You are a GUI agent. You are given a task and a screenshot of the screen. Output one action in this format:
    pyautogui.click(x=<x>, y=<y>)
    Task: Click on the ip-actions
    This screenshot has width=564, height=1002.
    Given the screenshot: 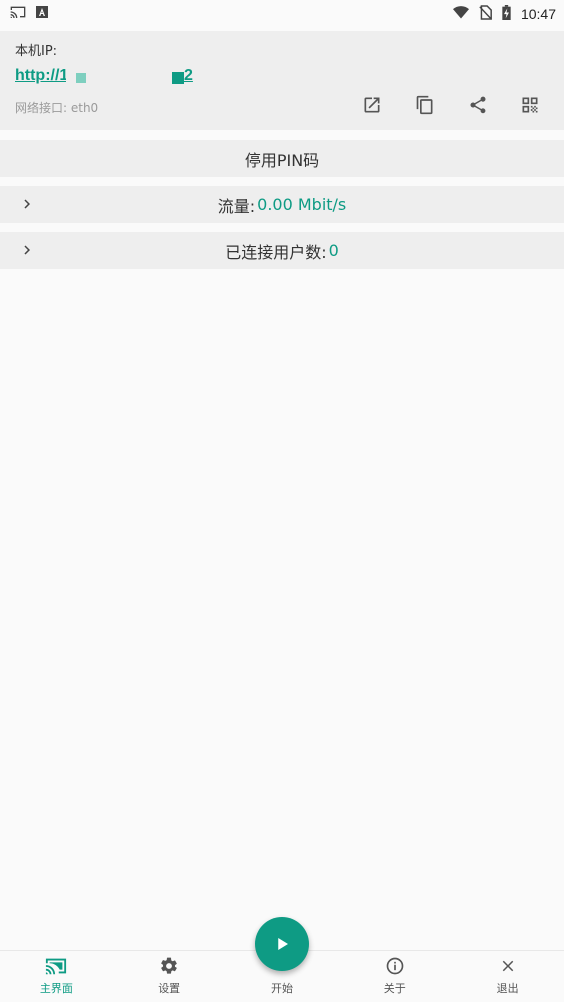 What is the action you would take?
    pyautogui.click(x=282, y=105)
    